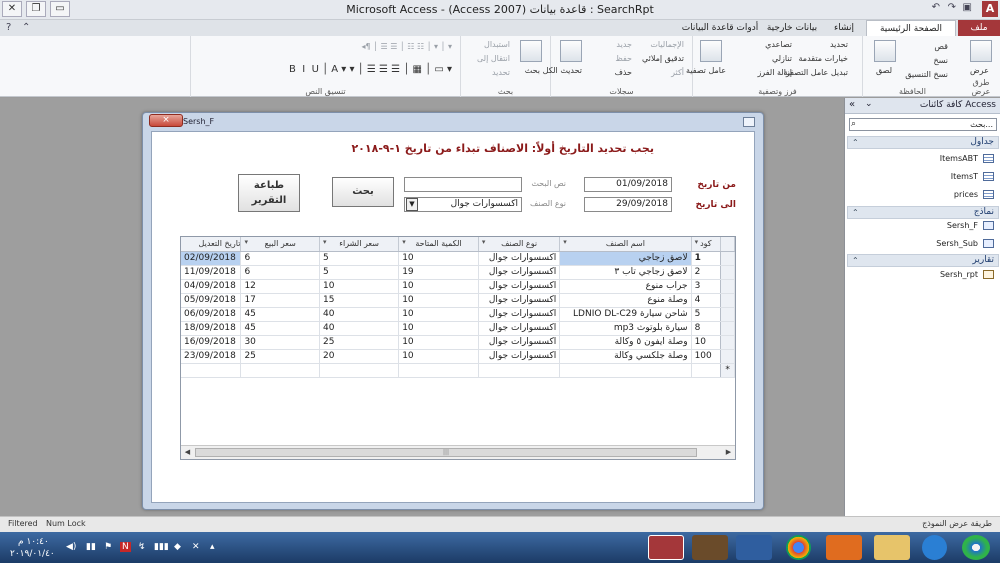 The height and width of the screenshot is (563, 1000). What do you see at coordinates (625, 286) in the screenshot?
I see `cell-name: جراب منوع` at bounding box center [625, 286].